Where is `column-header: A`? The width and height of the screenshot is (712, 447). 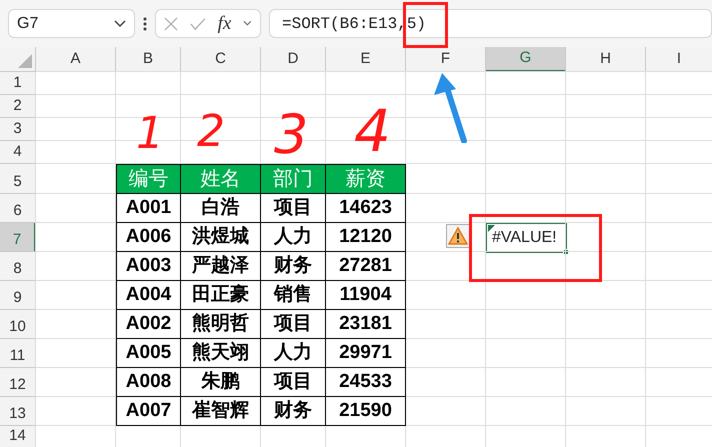 column-header: A is located at coordinates (76, 59).